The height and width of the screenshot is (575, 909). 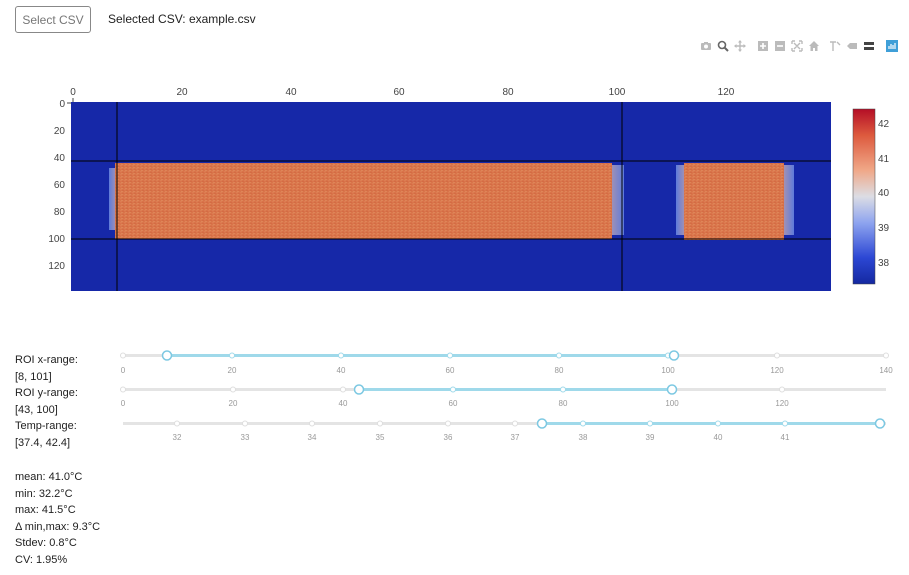 What do you see at coordinates (542, 423) in the screenshot?
I see `temp-handle-min` at bounding box center [542, 423].